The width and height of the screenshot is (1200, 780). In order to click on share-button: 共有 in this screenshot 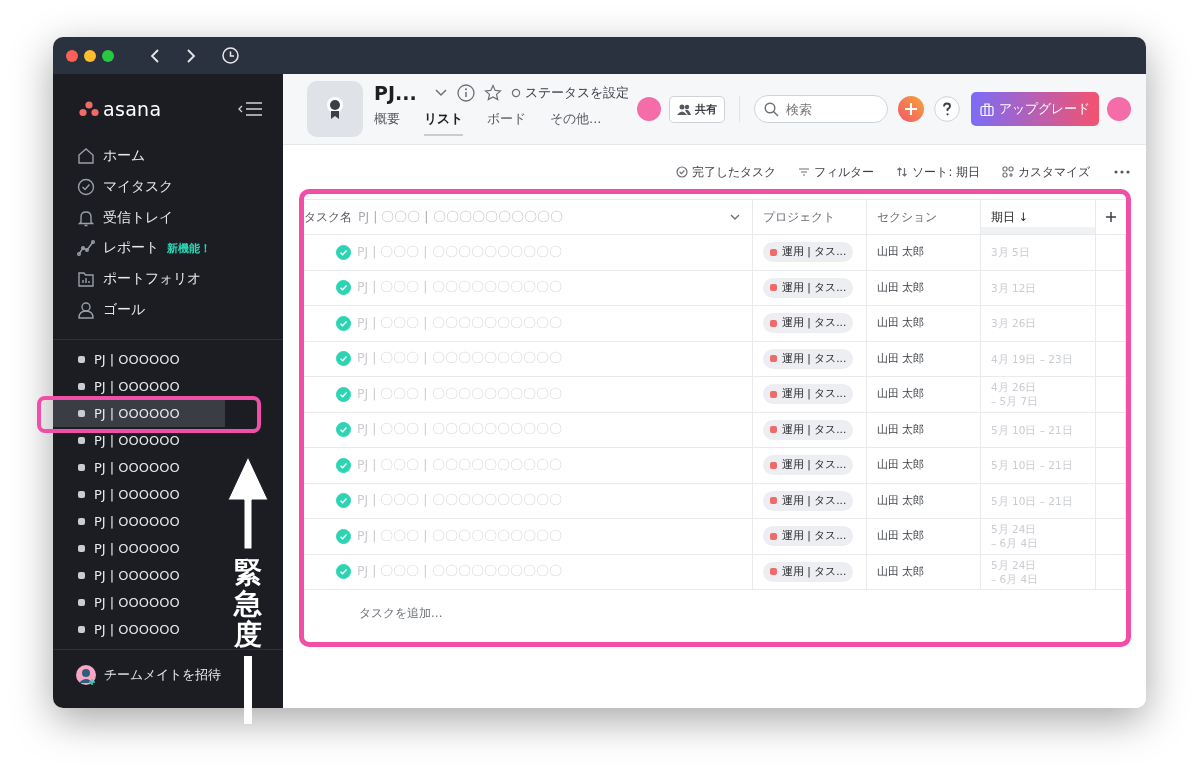, I will do `click(696, 109)`.